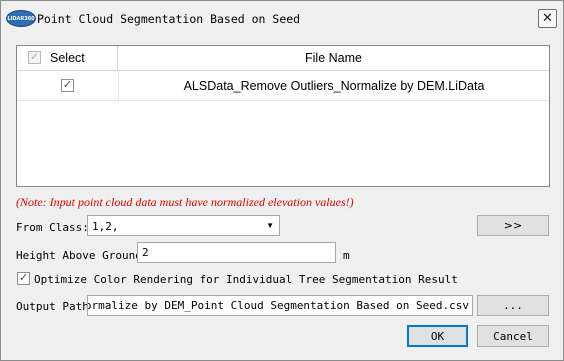 The width and height of the screenshot is (564, 361). Describe the element at coordinates (513, 336) in the screenshot. I see `cancel-button: Cancel` at that location.